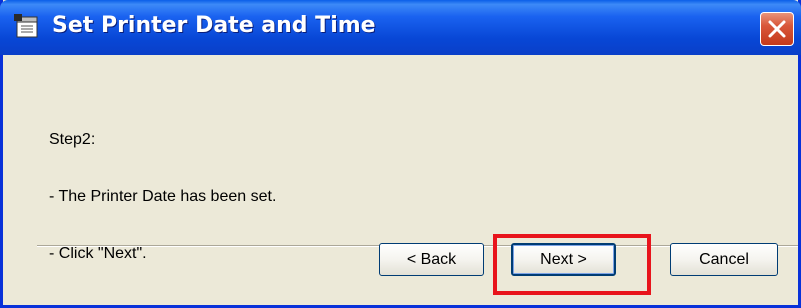 Image resolution: width=801 pixels, height=308 pixels. I want to click on printer-calendar-icon, so click(26, 26).